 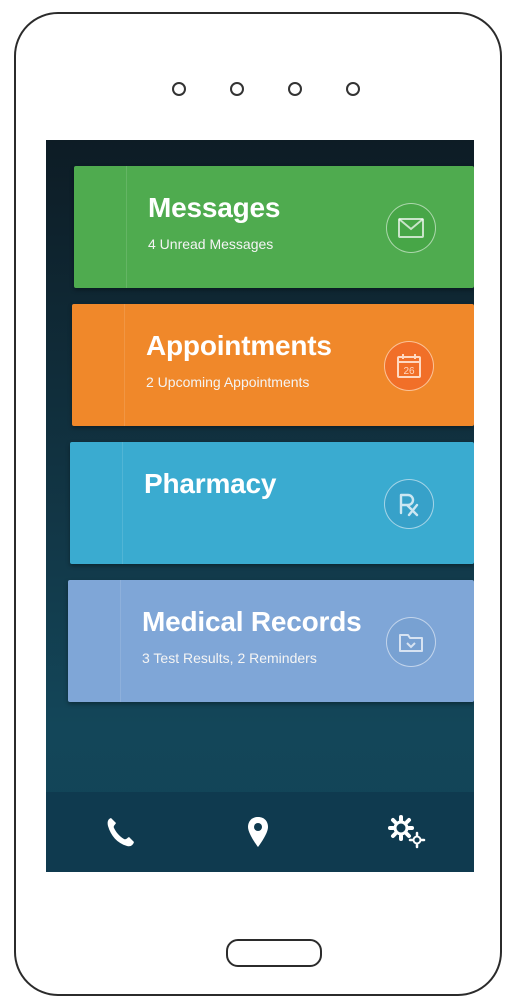 What do you see at coordinates (228, 382) in the screenshot?
I see `appointments-subtitle: 2 Upcoming Appointments` at bounding box center [228, 382].